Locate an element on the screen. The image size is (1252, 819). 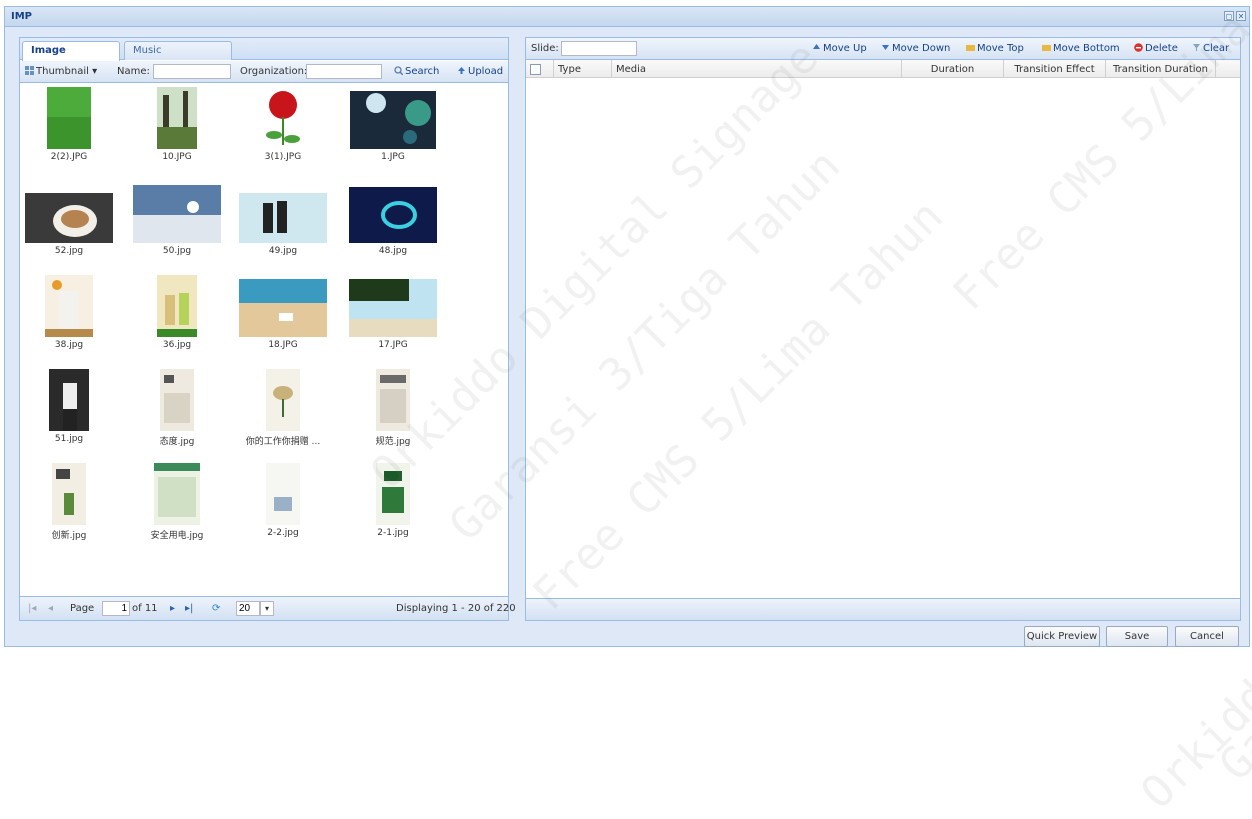
thumbnail-item: 18.JPG is located at coordinates (283, 314).